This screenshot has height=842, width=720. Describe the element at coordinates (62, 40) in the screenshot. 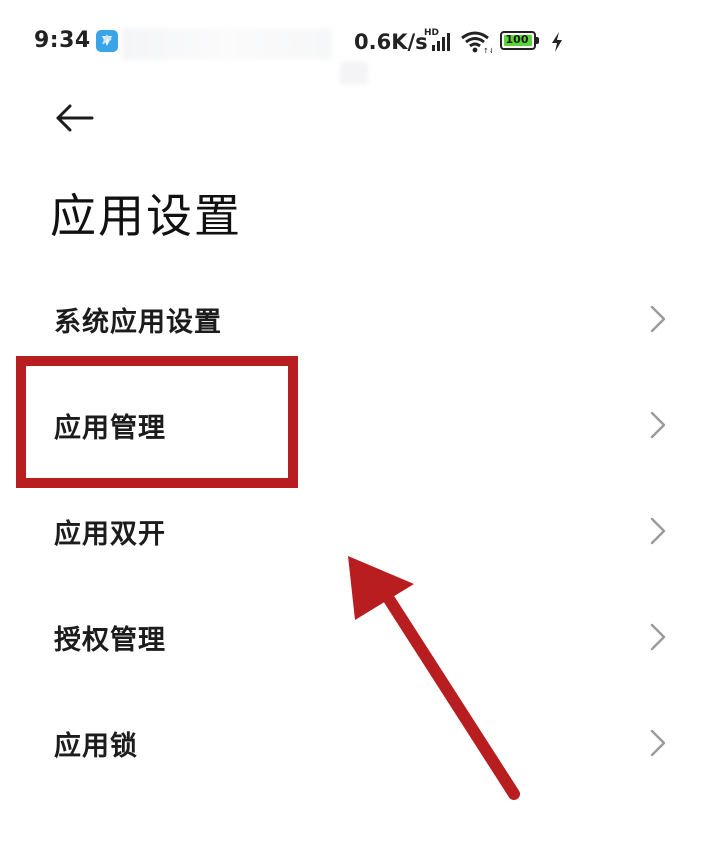

I see `status-time: 9:34` at that location.